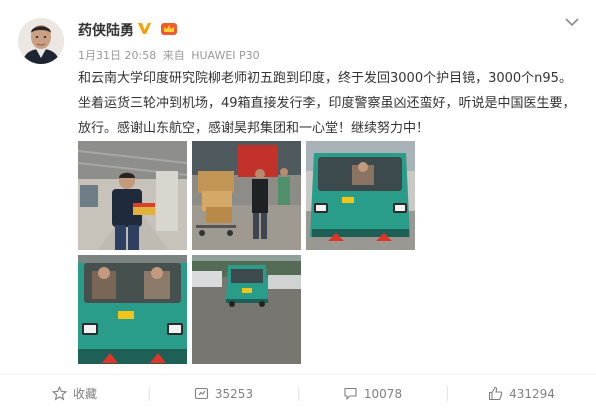 This screenshot has height=411, width=596. I want to click on thumbs-up-icon, so click(495, 393).